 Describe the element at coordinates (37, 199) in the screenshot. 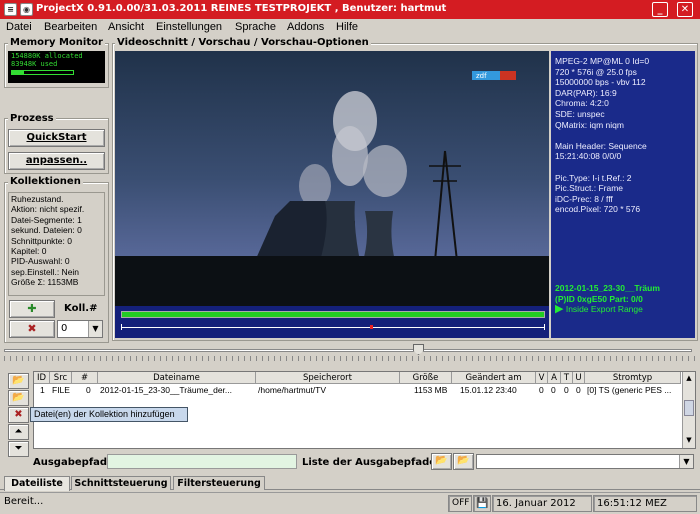

I see `status-line: Ruhezustand.` at that location.